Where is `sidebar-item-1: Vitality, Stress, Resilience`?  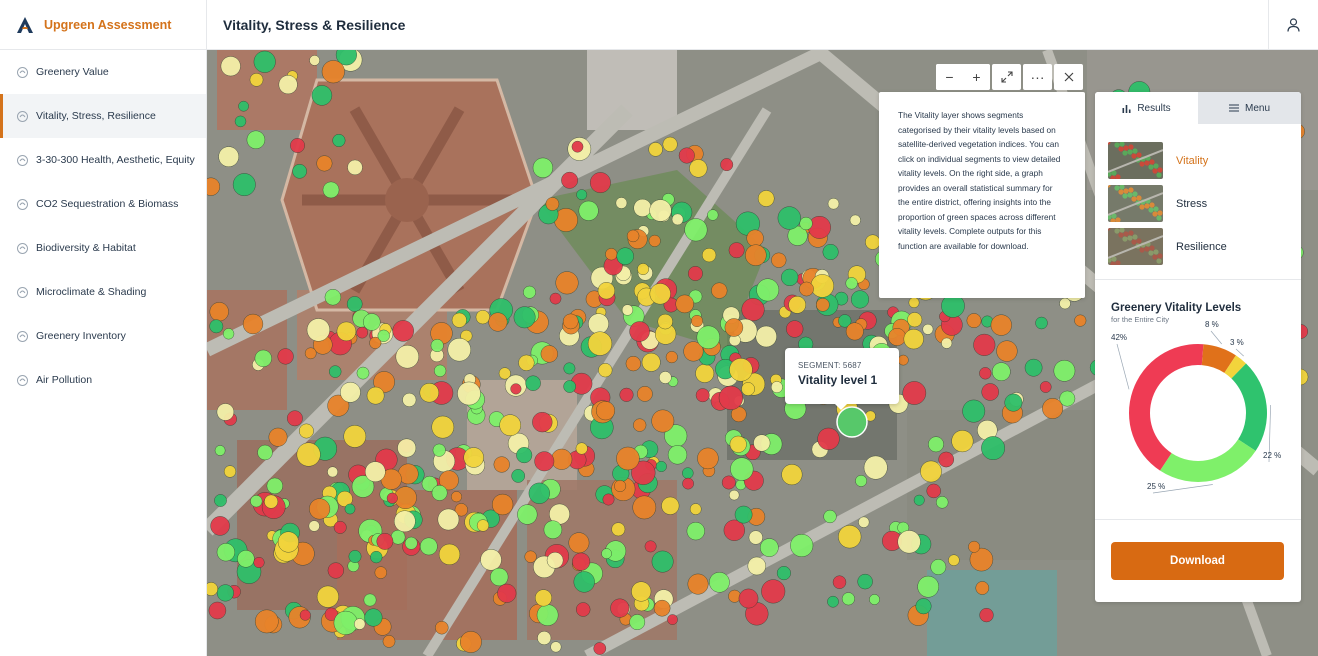
sidebar-item-1: Vitality, Stress, Resilience is located at coordinates (103, 116).